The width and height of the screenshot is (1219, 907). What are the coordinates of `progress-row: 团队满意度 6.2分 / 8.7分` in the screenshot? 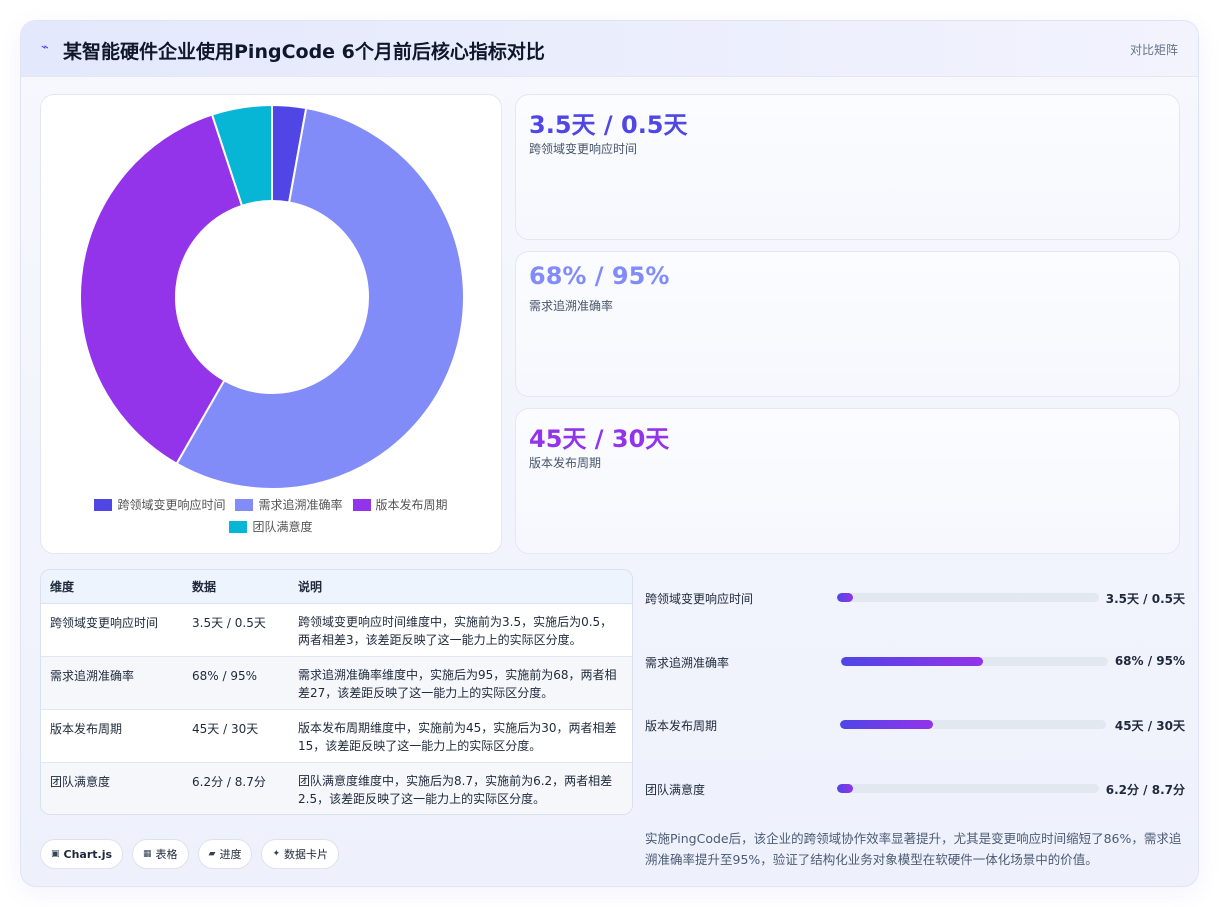 It's located at (915, 789).